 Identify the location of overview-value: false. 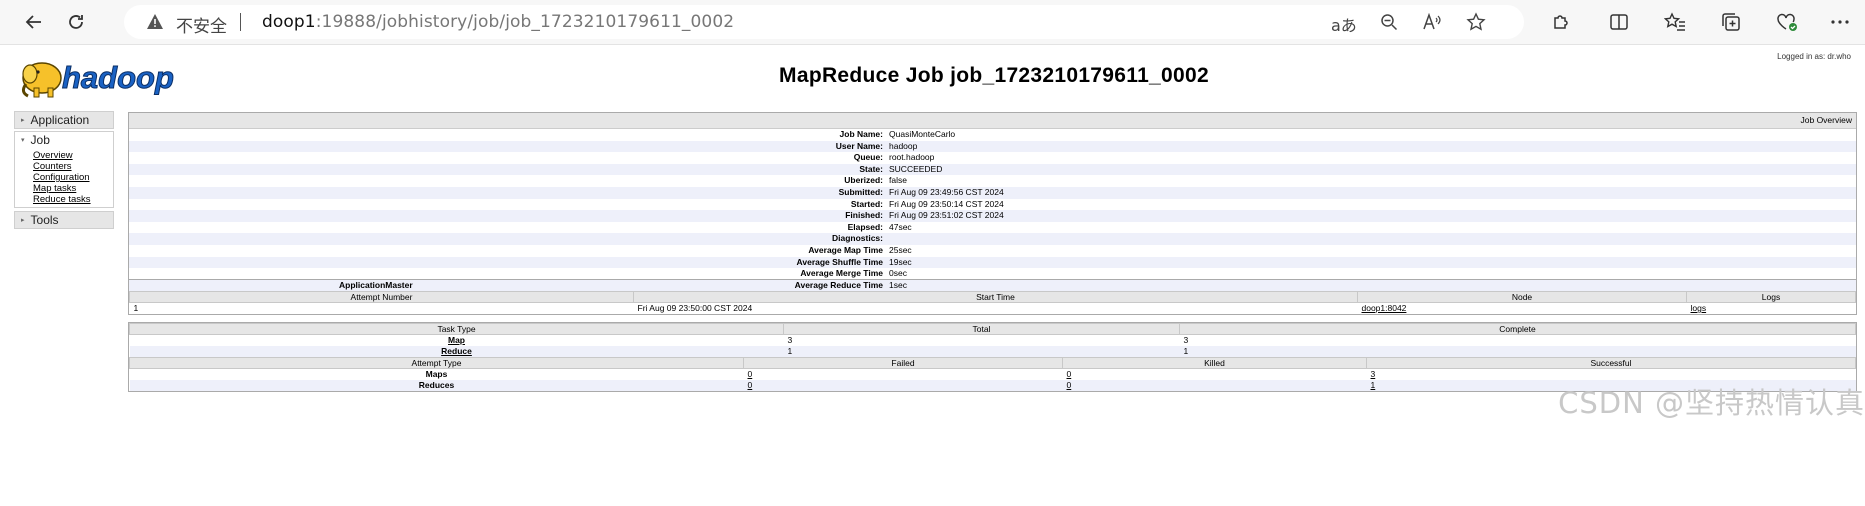
(898, 180).